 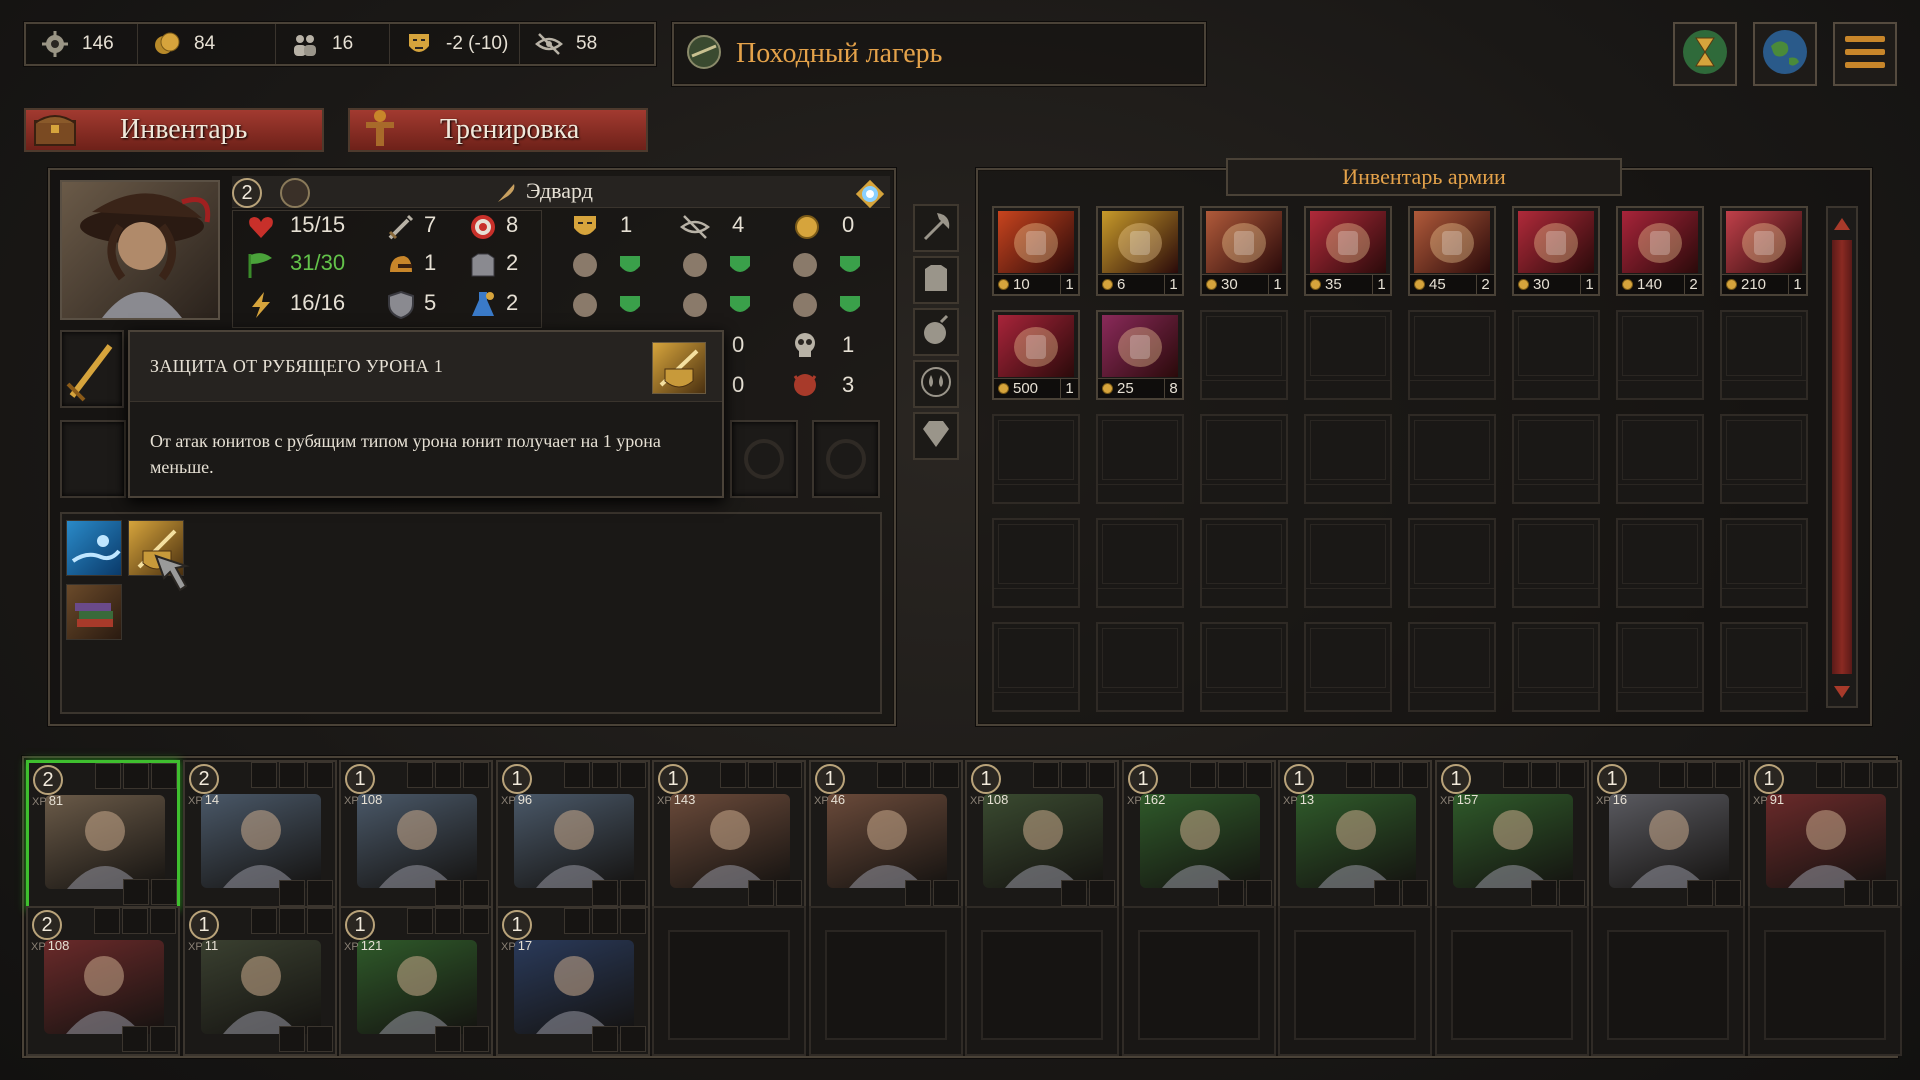 I want to click on unit-card: 1 XP 157, so click(x=1512, y=835).